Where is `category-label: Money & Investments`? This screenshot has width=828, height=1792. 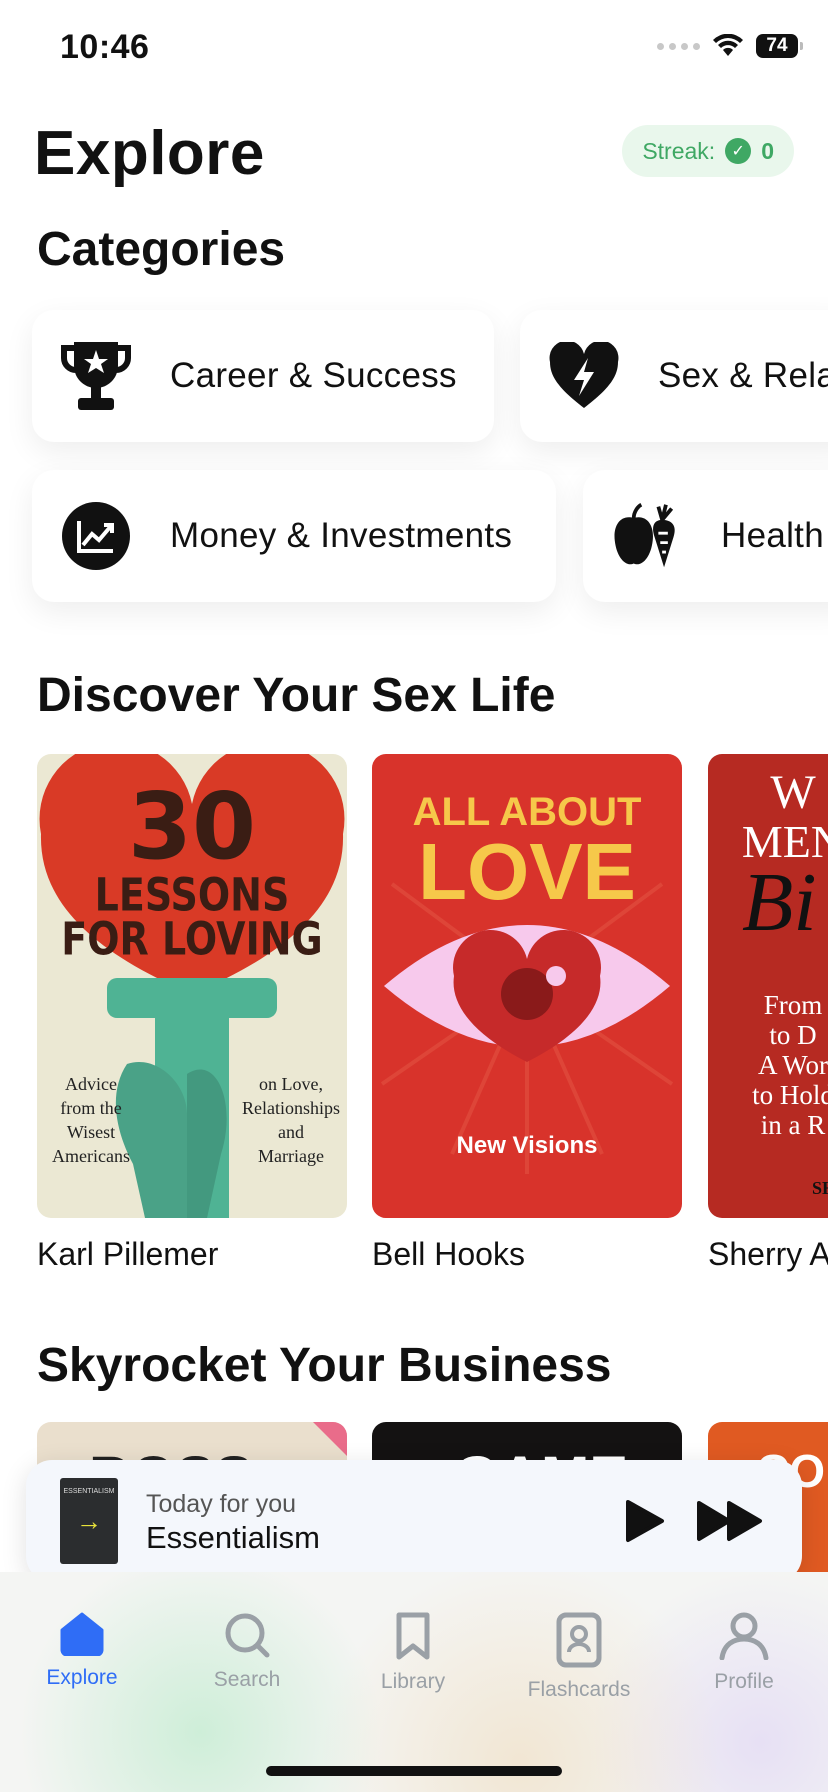
category-label: Money & Investments is located at coordinates (341, 535).